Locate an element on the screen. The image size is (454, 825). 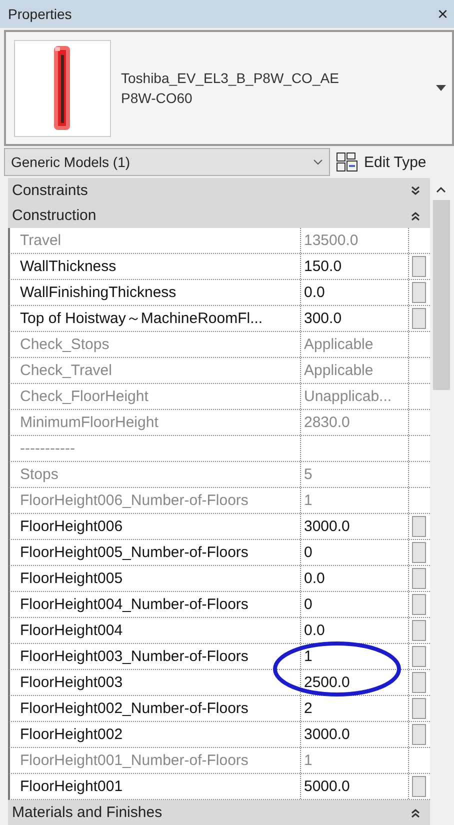
property-name: WallFinishingThickness is located at coordinates (155, 292).